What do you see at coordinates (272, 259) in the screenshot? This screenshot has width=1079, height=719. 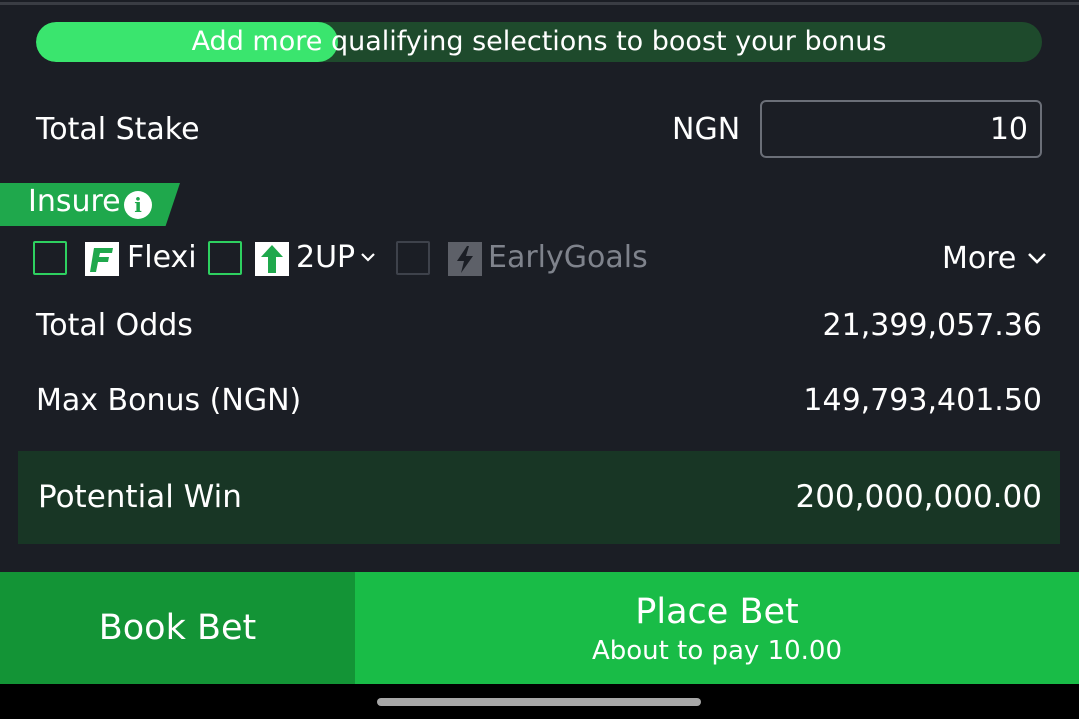 I see `two-up-icon` at bounding box center [272, 259].